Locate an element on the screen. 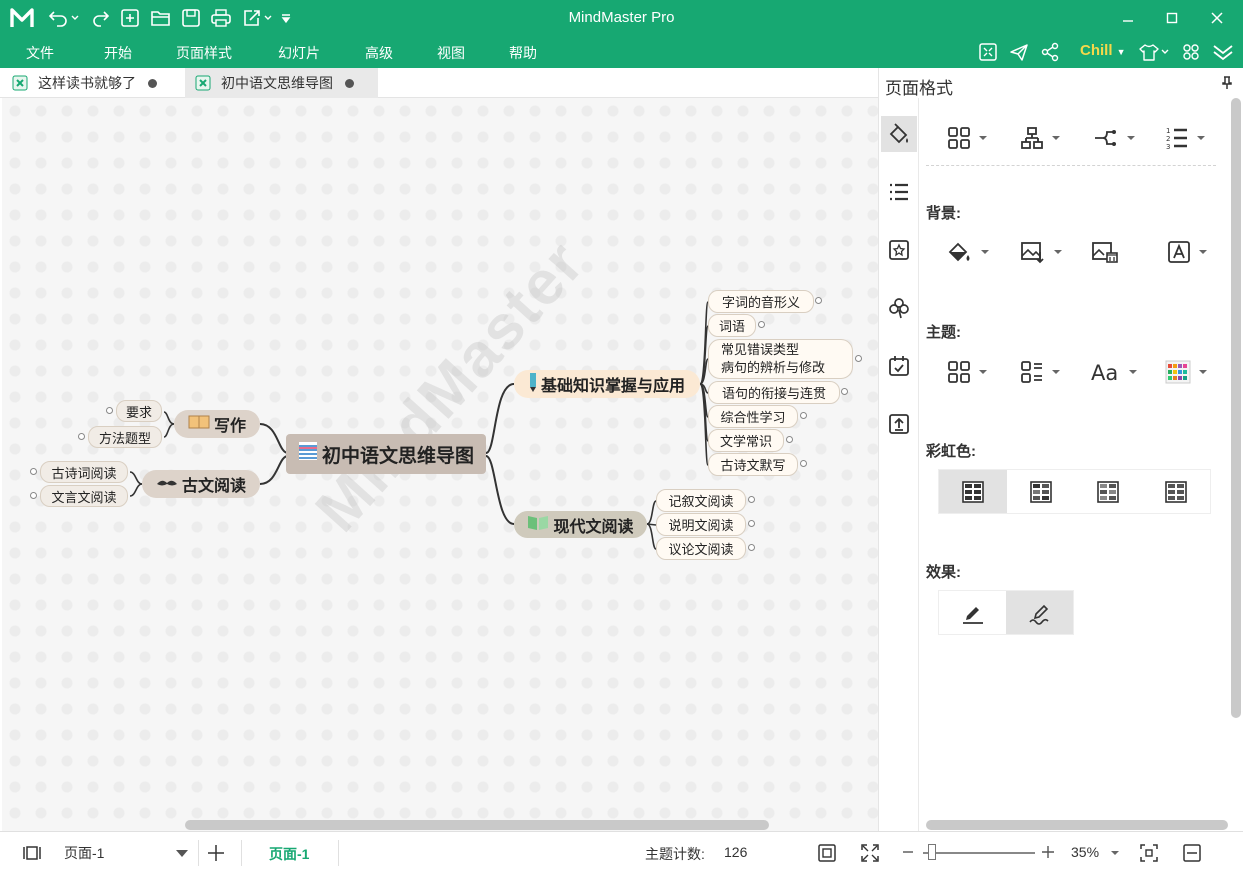  theme-name-button: Chill ▼ is located at coordinates (1103, 50).